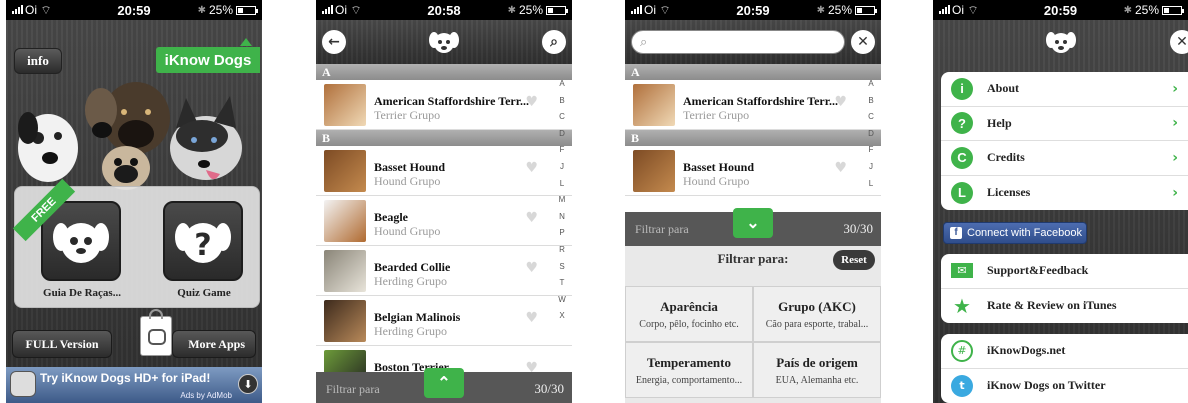  Describe the element at coordinates (444, 383) in the screenshot. I see `chevron-up-icon: ⌃` at that location.